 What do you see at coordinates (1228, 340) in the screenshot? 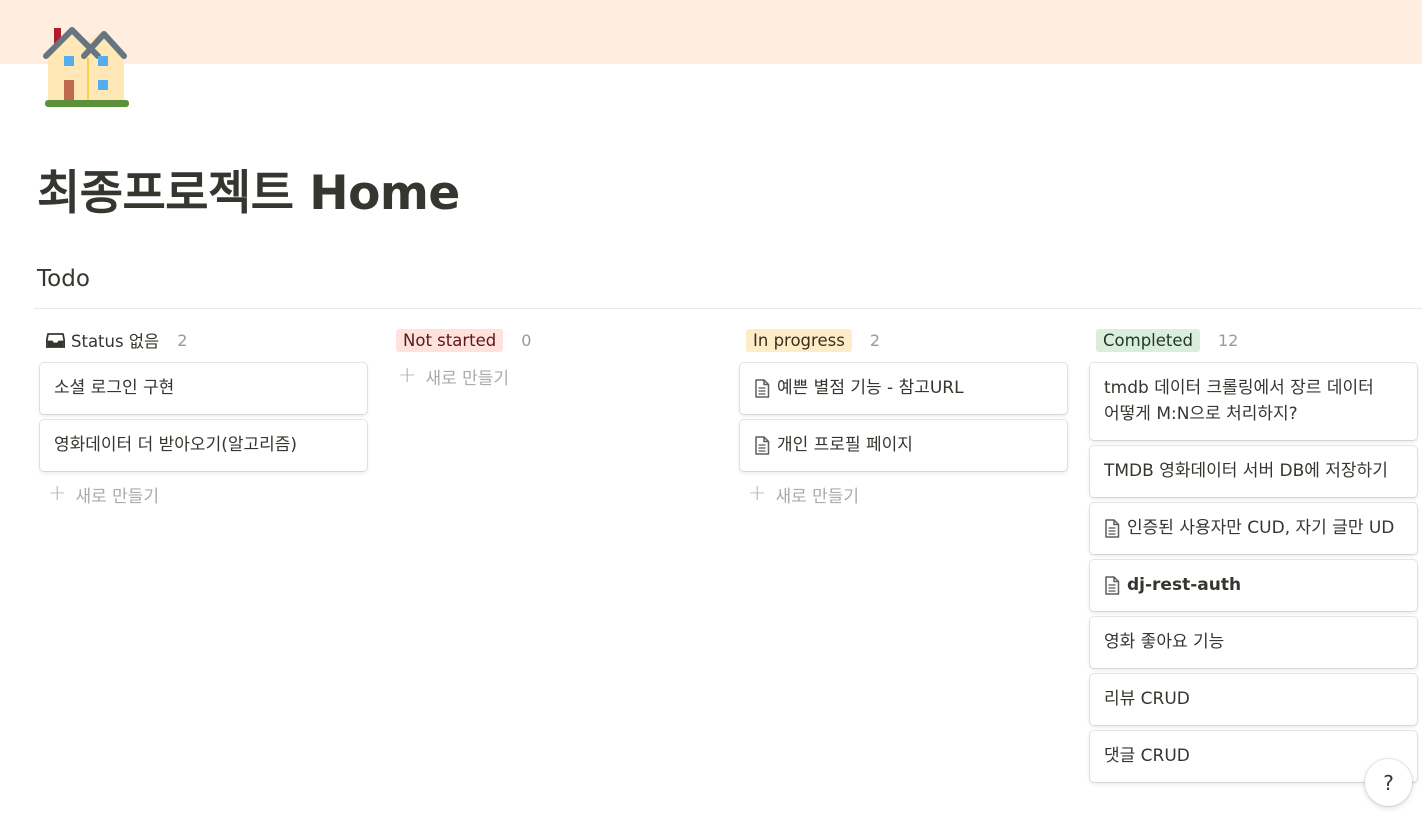
I see `column-count: 12` at bounding box center [1228, 340].